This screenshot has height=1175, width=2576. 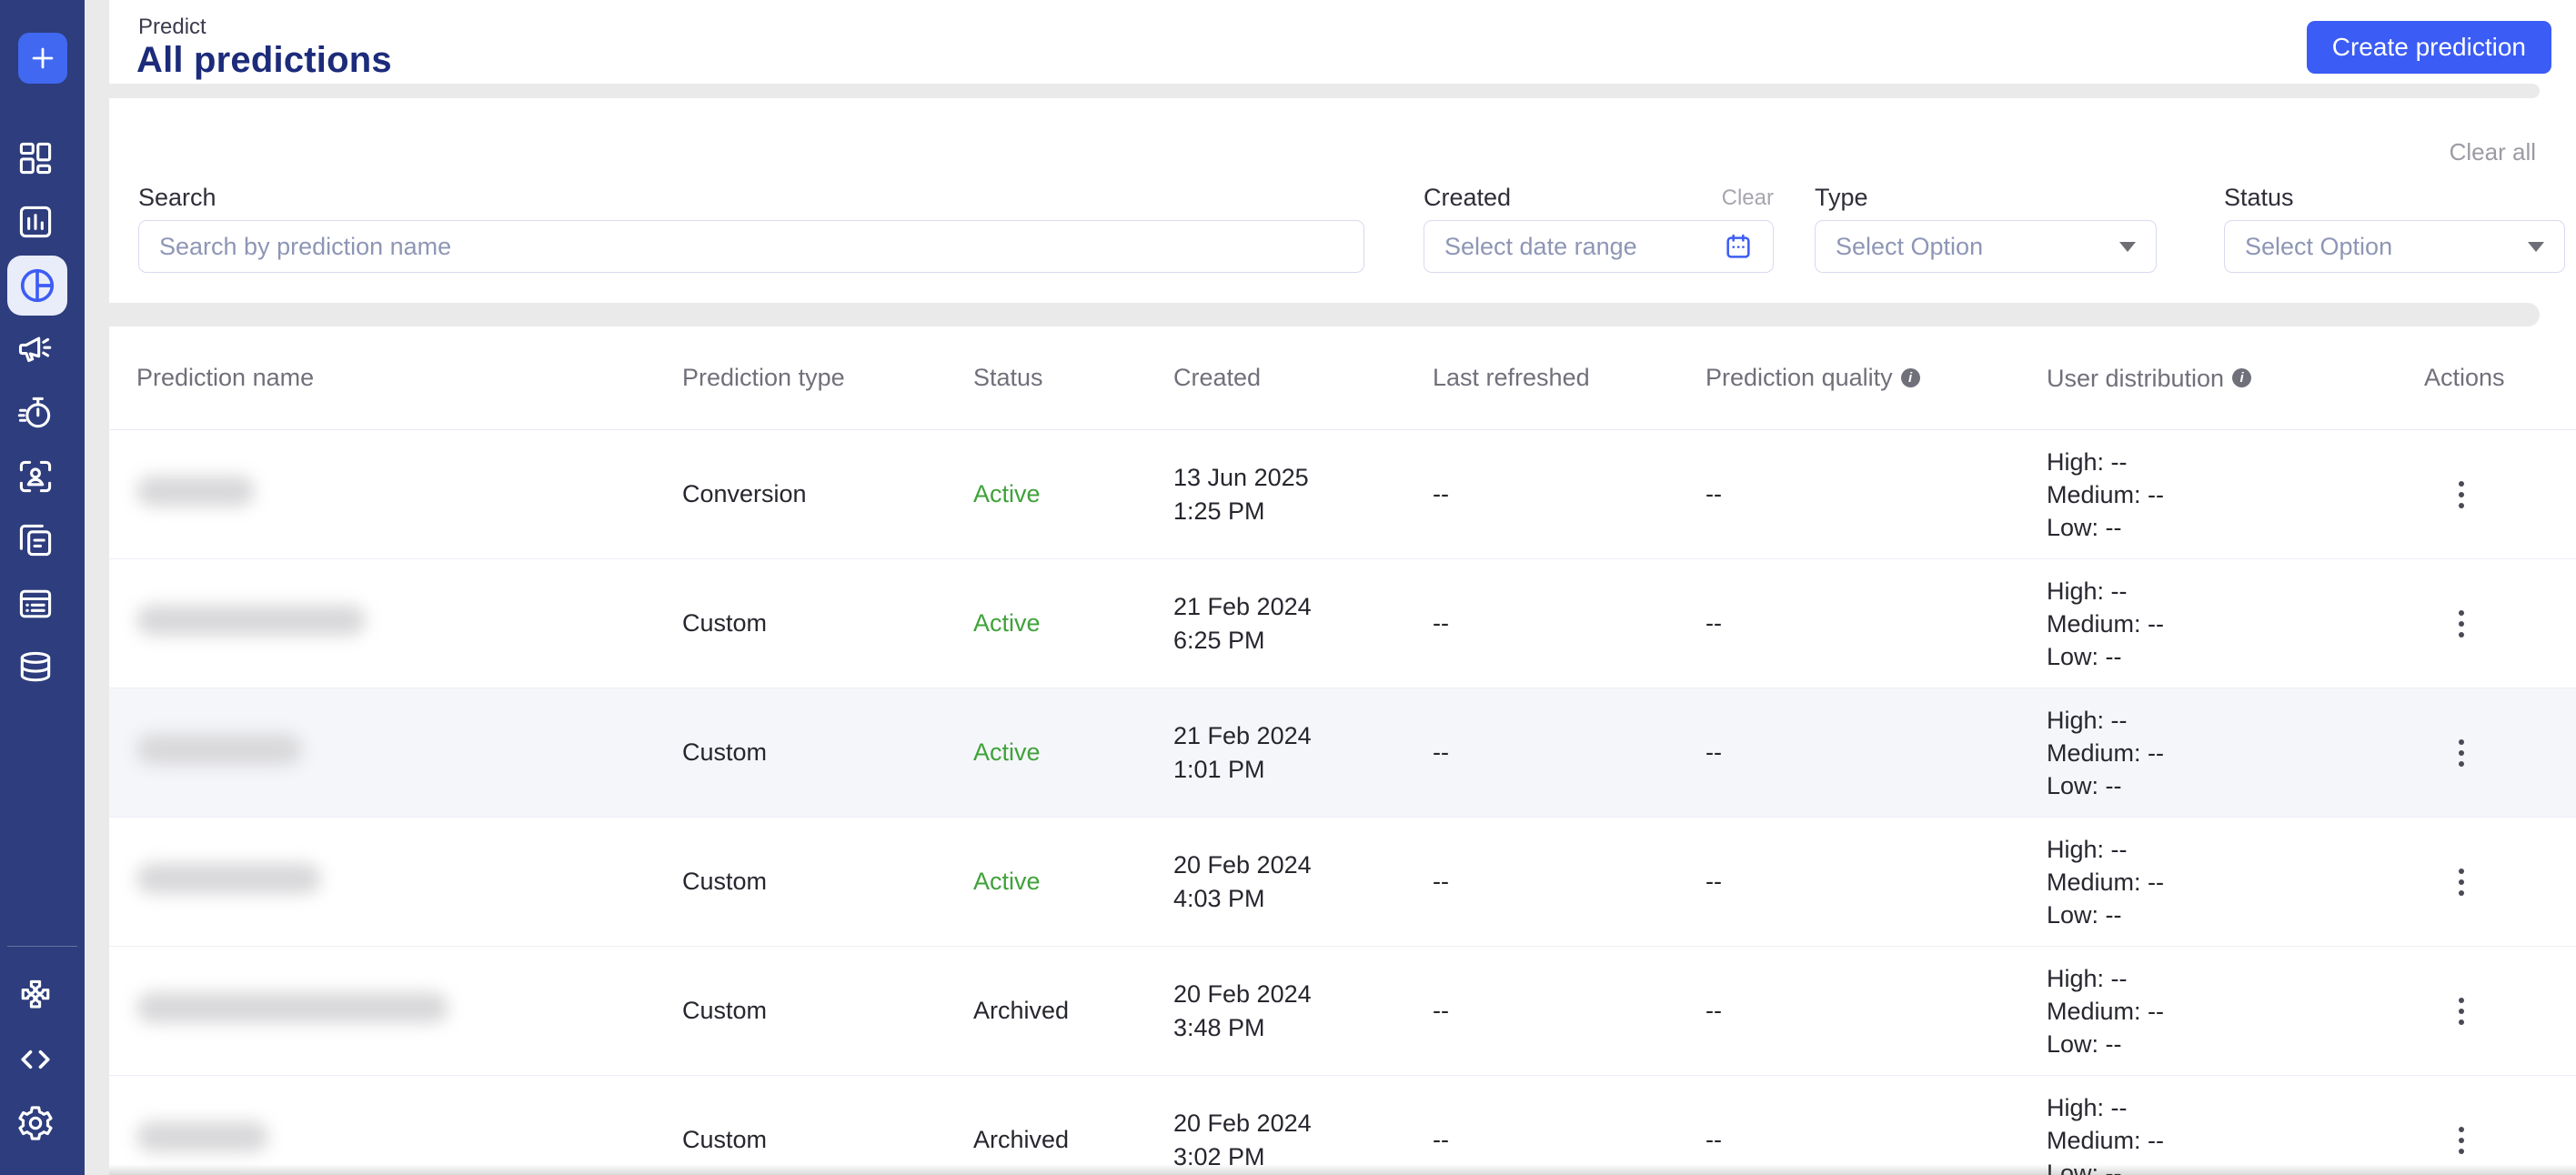 I want to click on column-header-status: Status, so click(x=1008, y=377).